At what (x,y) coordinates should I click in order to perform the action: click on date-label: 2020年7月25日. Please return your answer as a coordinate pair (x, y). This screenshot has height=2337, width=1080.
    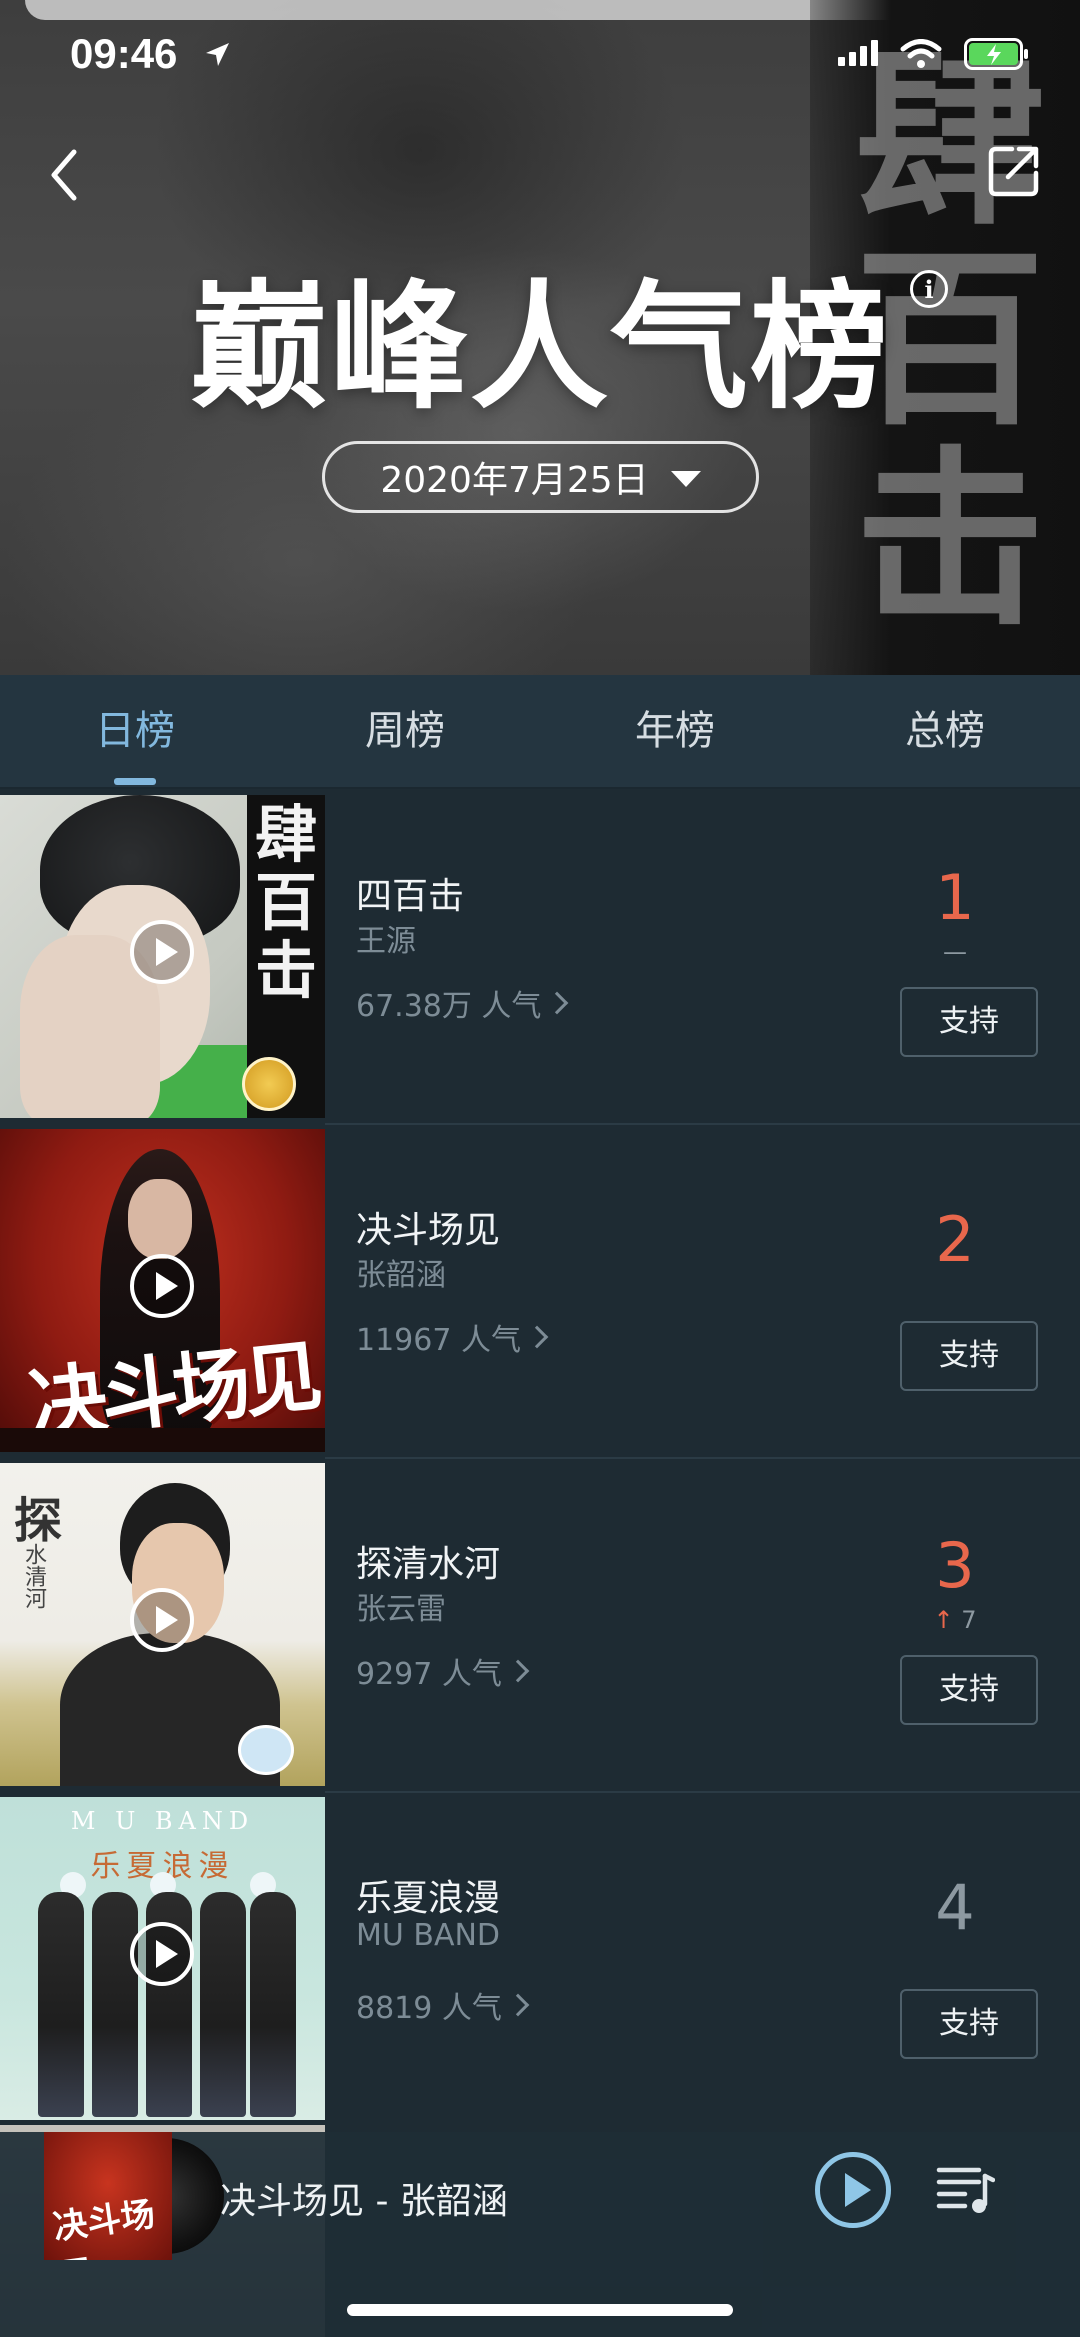
    Looking at the image, I should click on (514, 480).